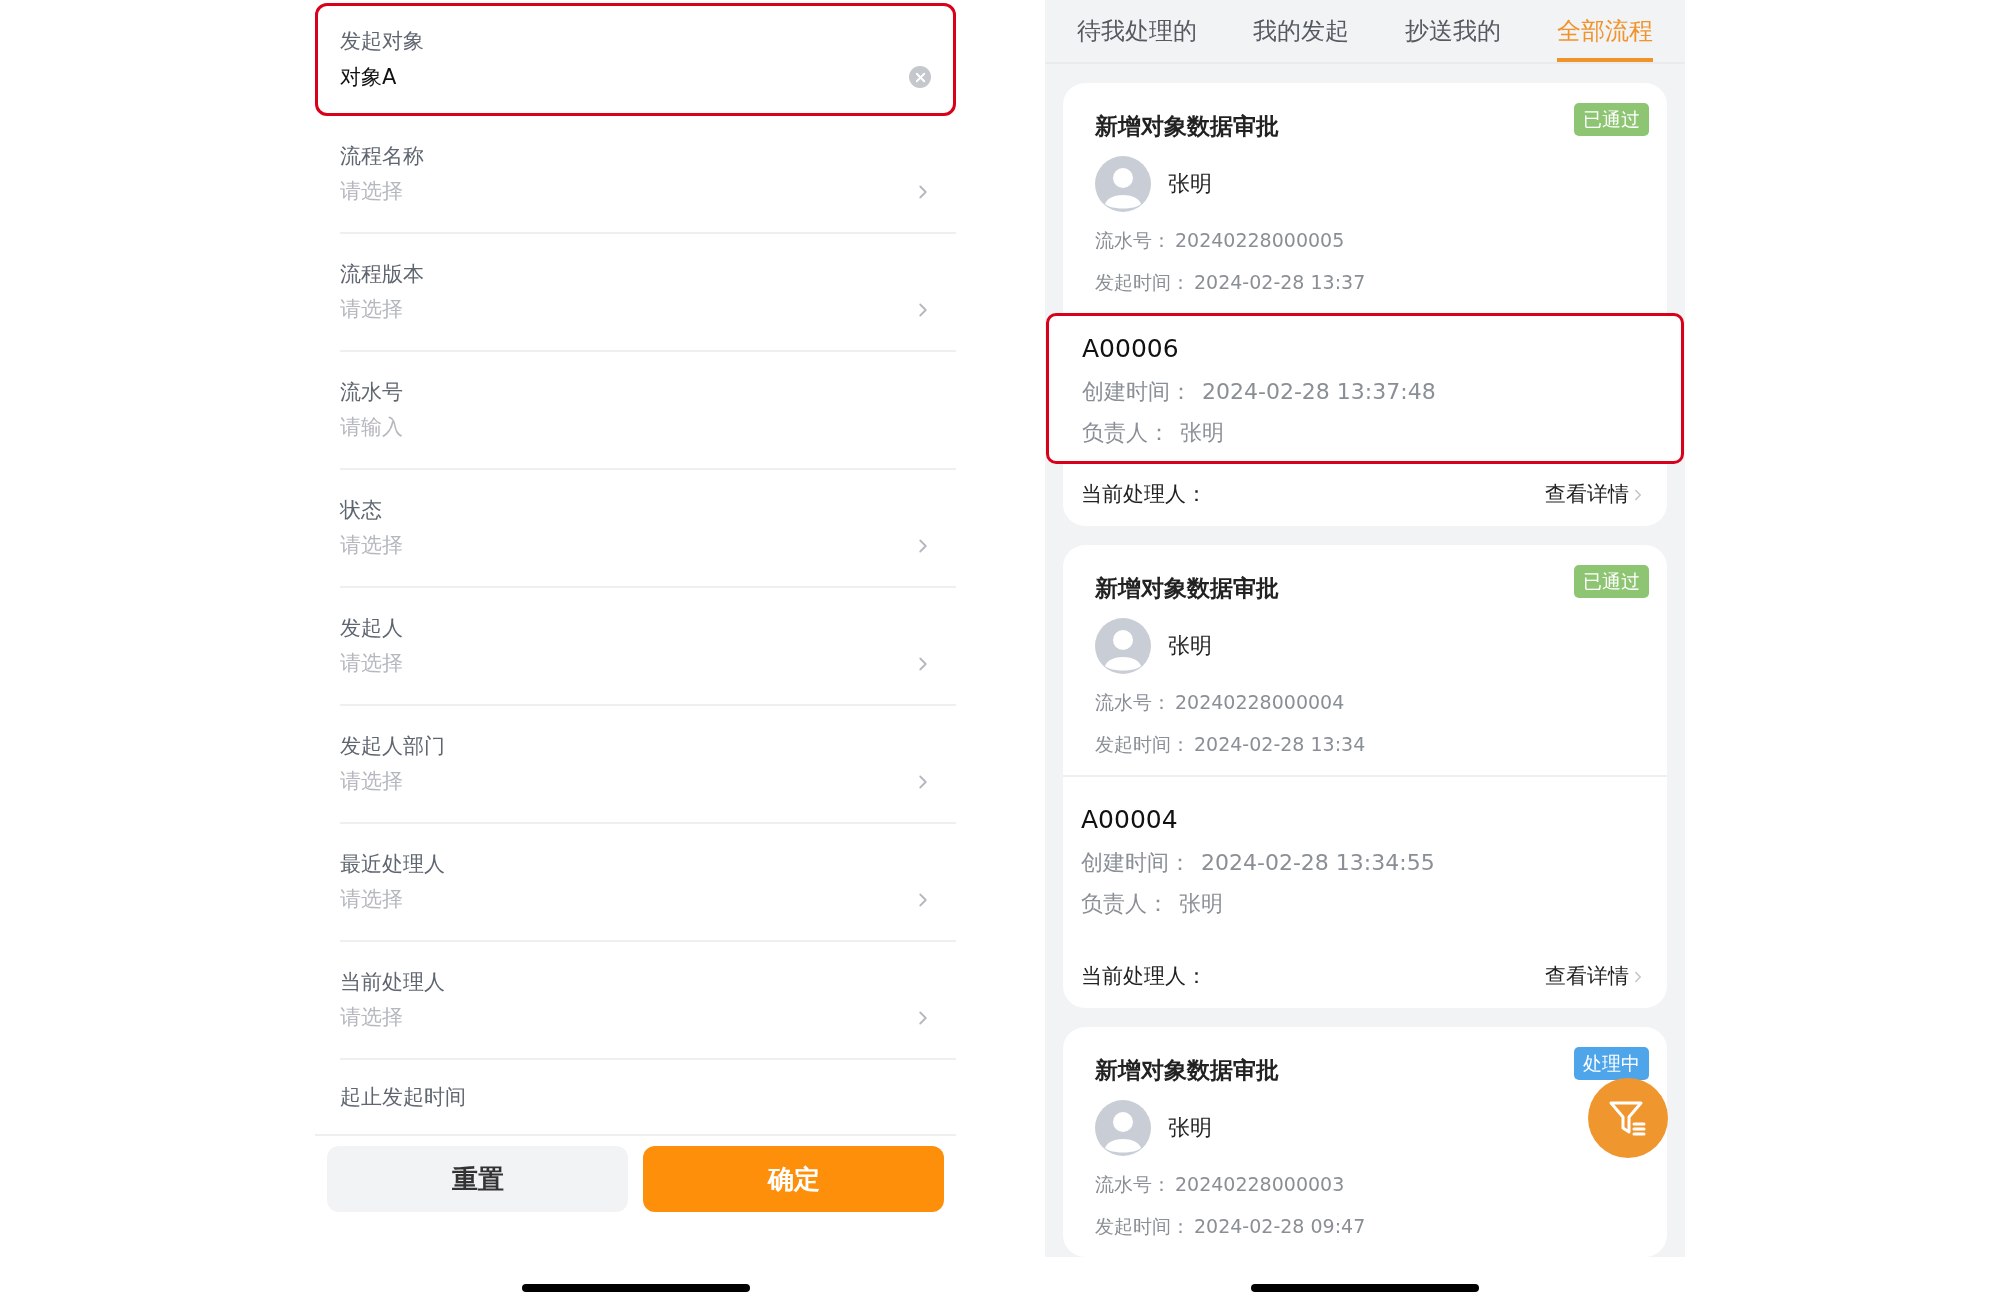 This screenshot has width=2000, height=1312. I want to click on reset-button: 重置, so click(477, 1179).